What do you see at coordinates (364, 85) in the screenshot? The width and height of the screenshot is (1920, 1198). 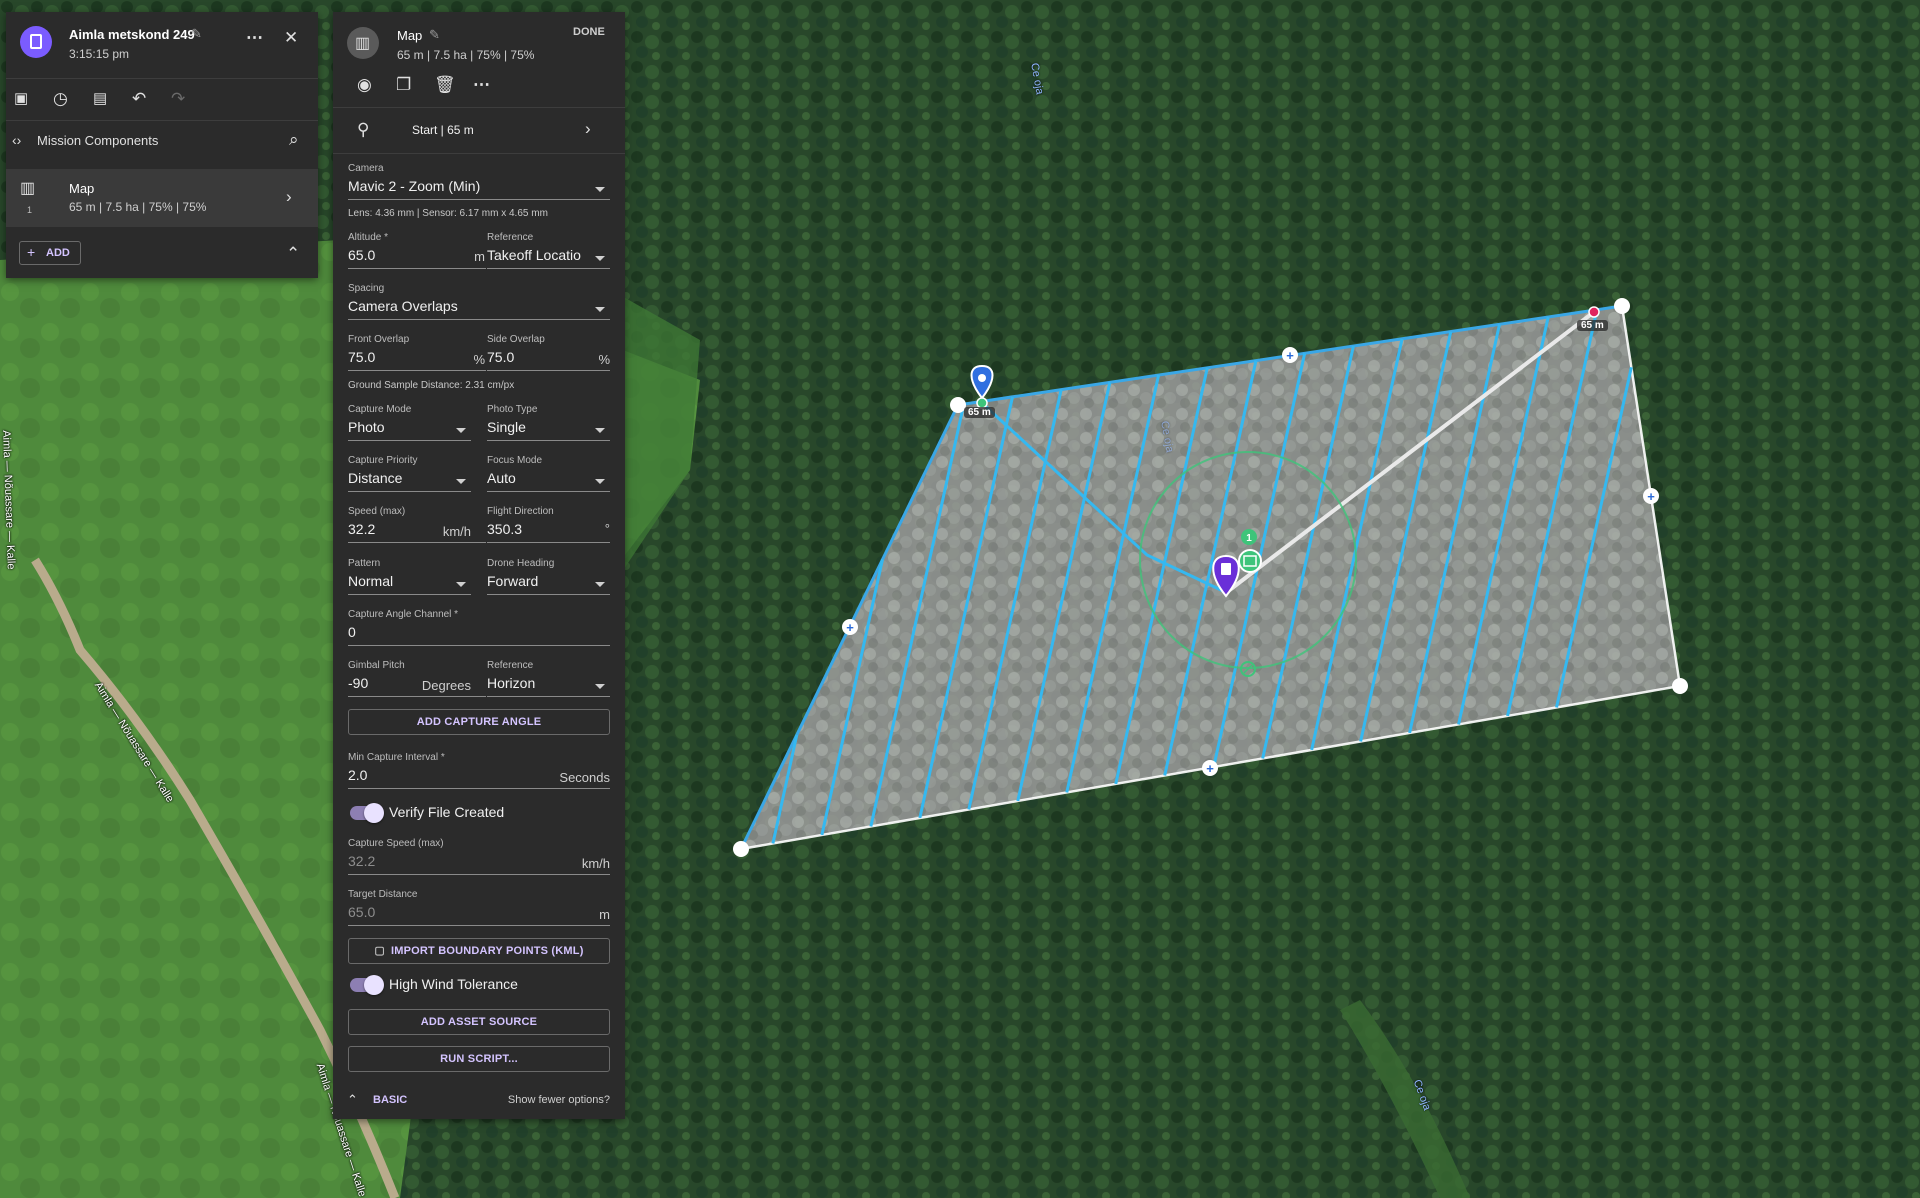 I see `visibility-icon: ◉` at bounding box center [364, 85].